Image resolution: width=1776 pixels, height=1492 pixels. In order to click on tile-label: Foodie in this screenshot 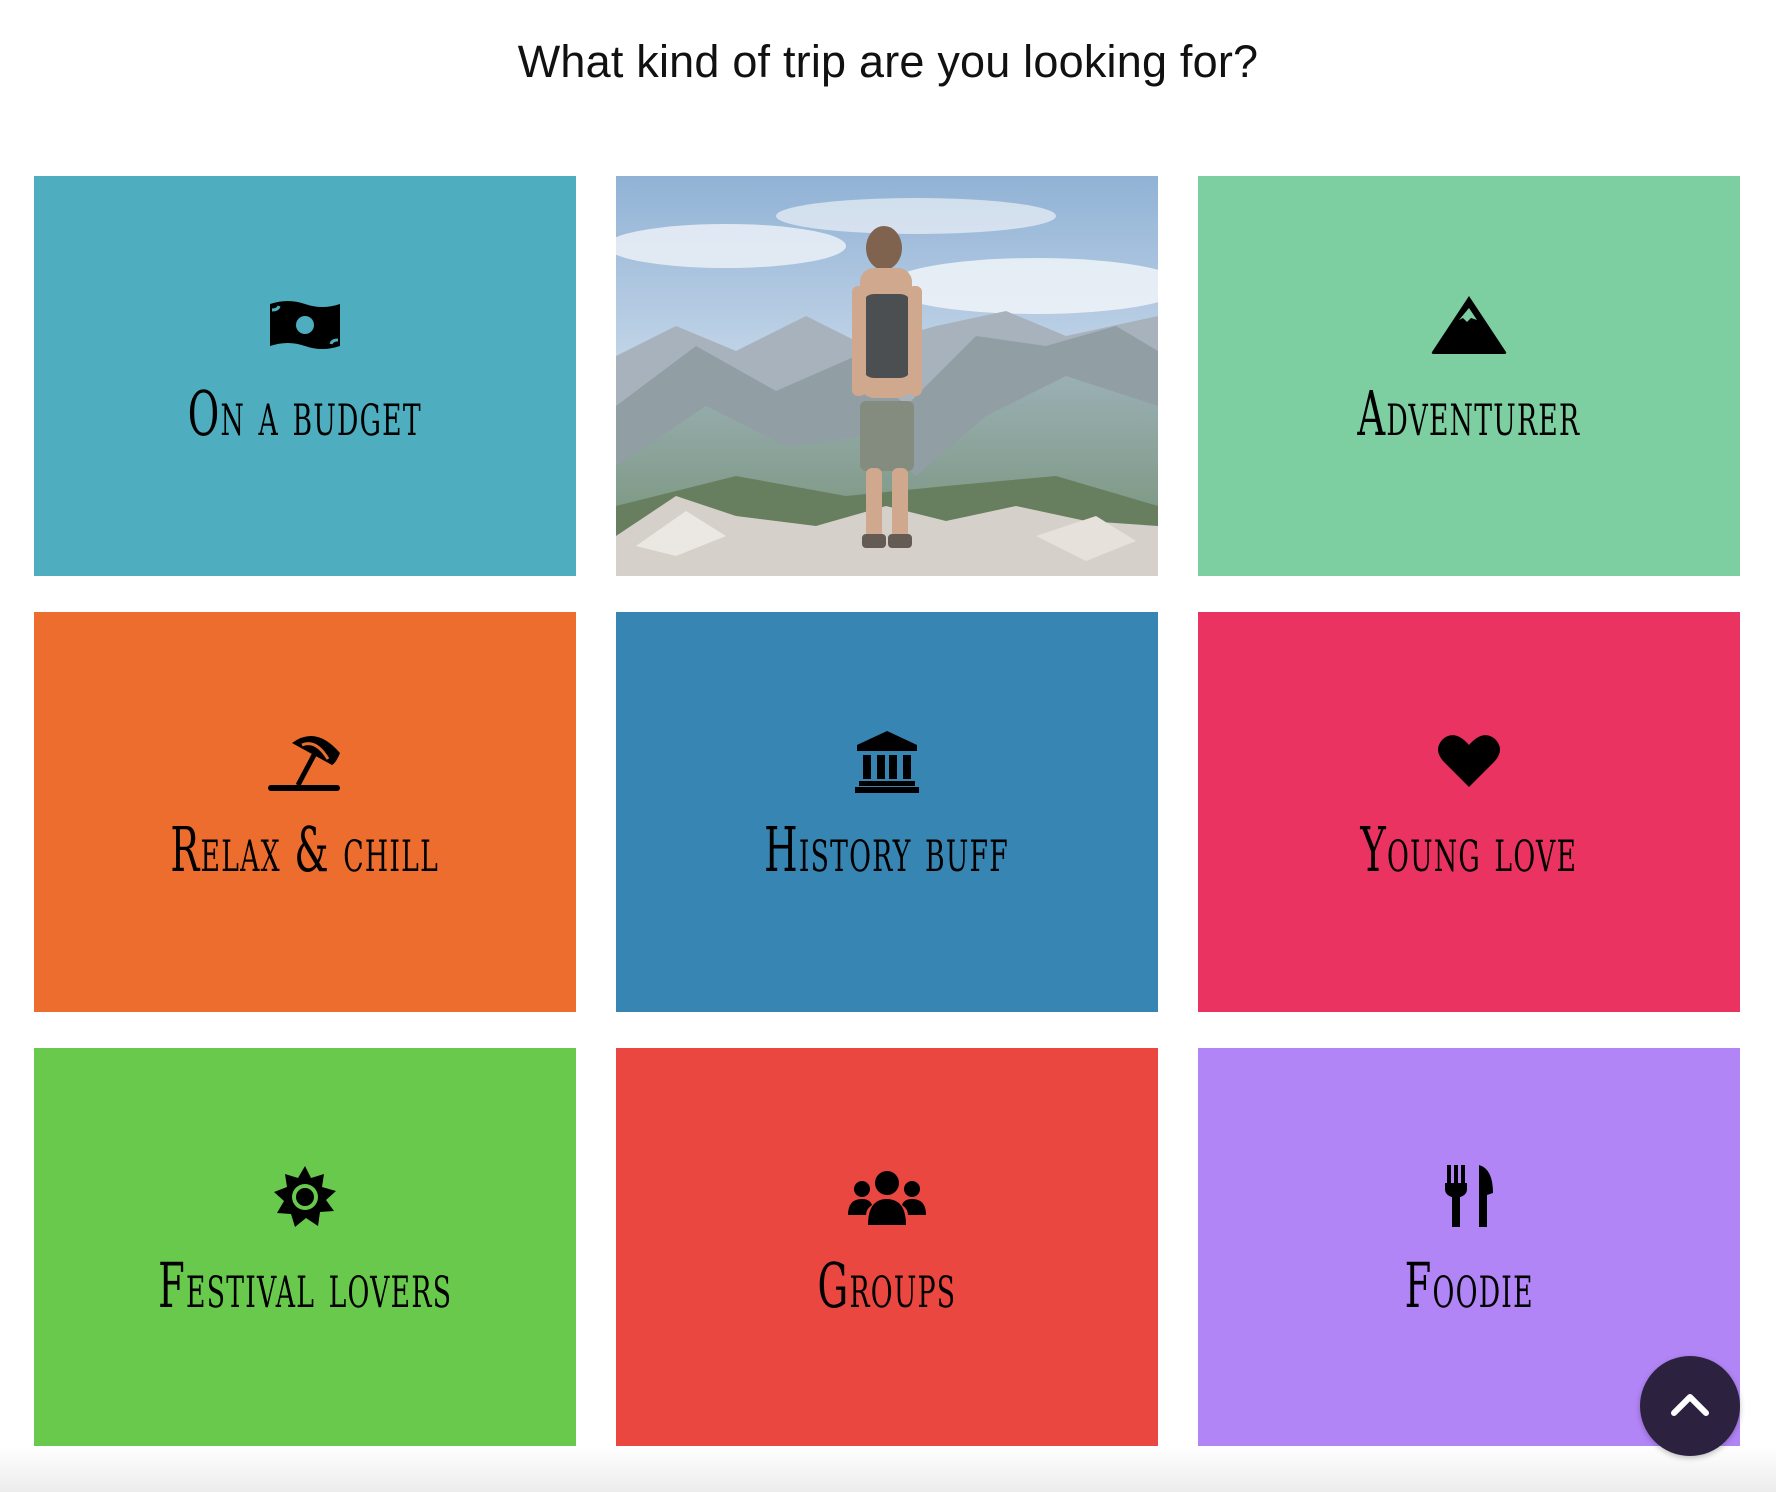, I will do `click(1469, 1285)`.